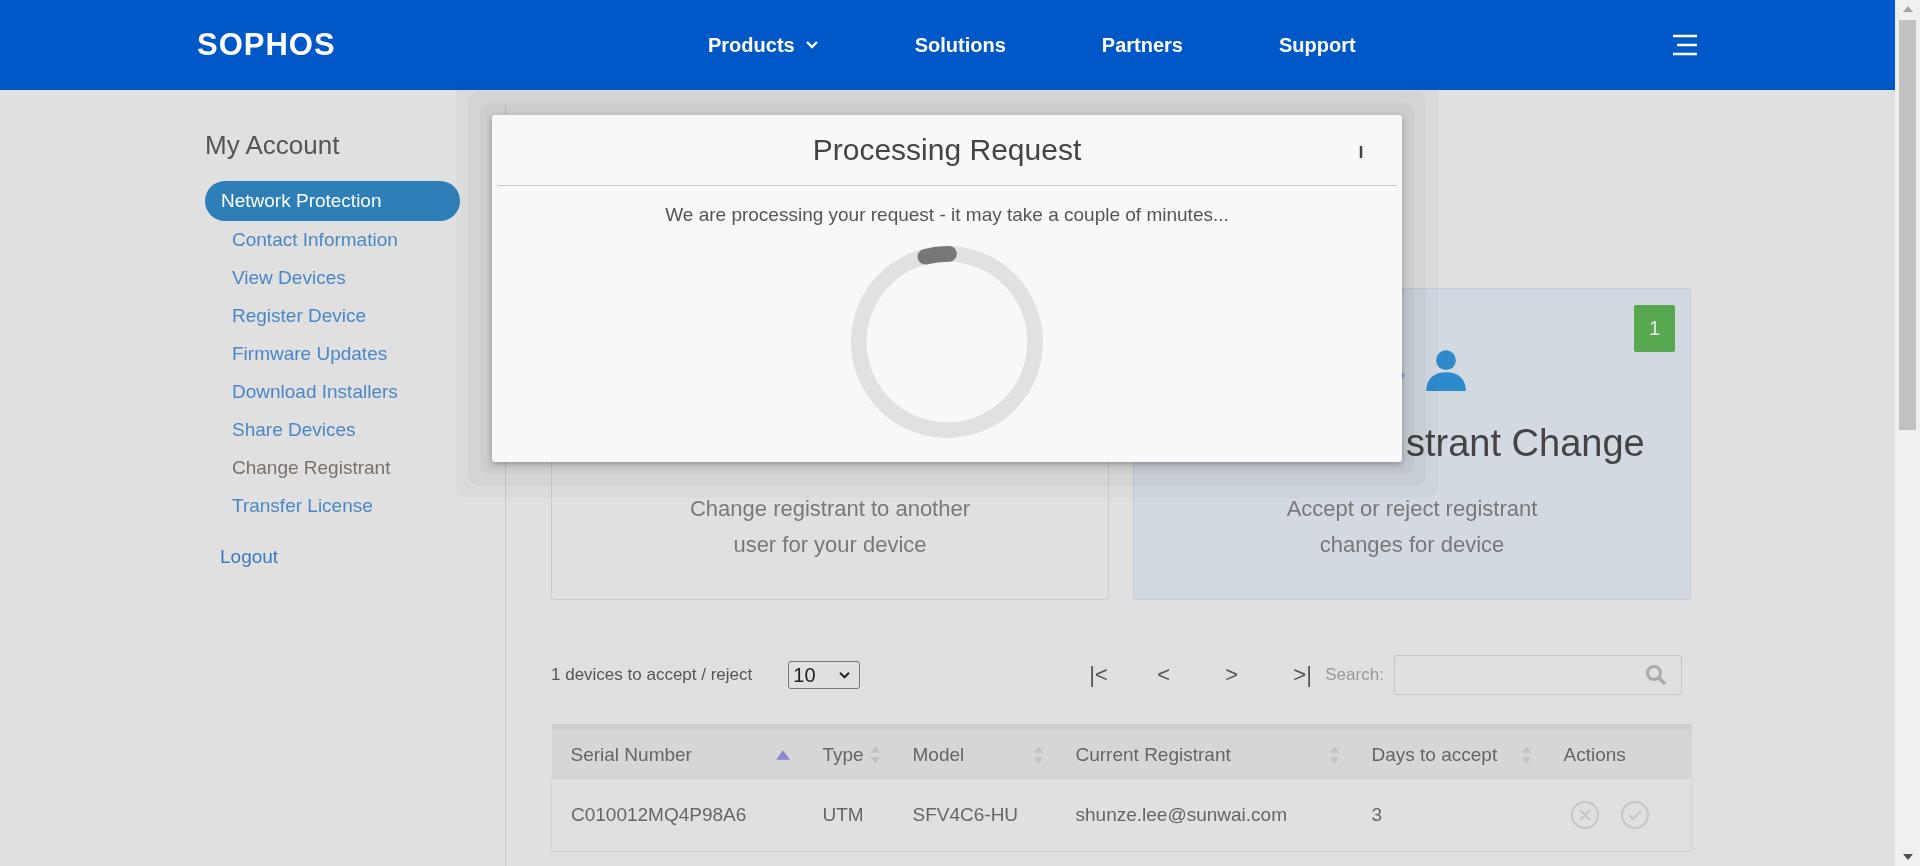  What do you see at coordinates (301, 392) in the screenshot?
I see `sidebar-subitem: Download Installers` at bounding box center [301, 392].